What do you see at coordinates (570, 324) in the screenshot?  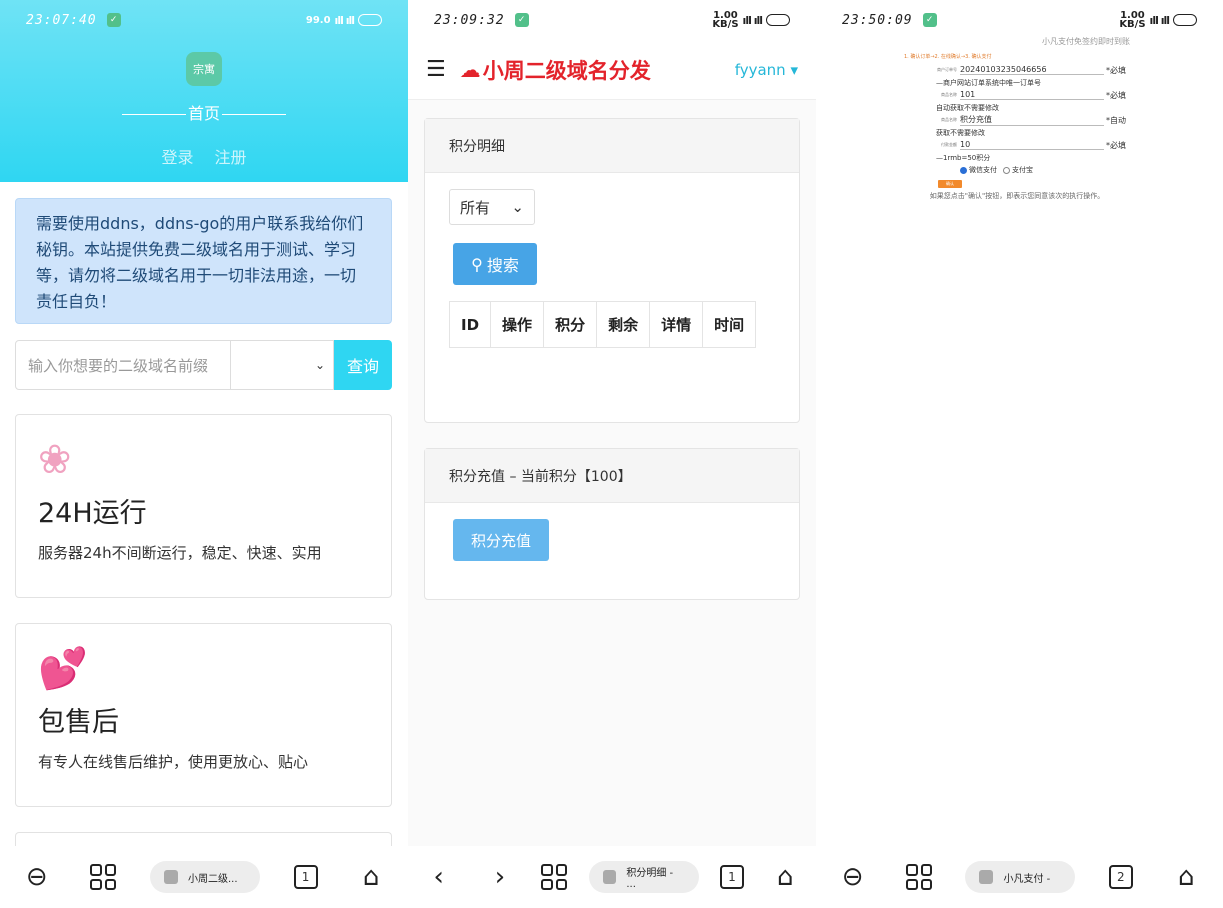 I see `table-header: 积分` at bounding box center [570, 324].